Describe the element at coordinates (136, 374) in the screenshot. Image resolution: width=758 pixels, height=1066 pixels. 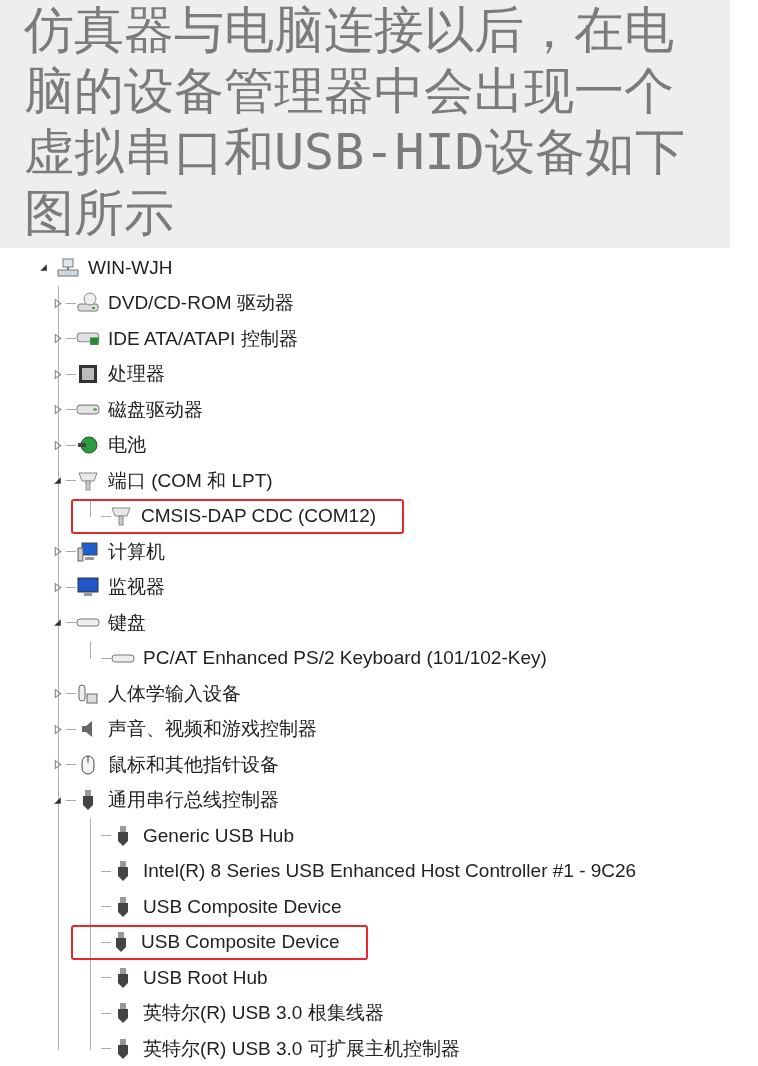
I see `tree-item: 处理器` at that location.